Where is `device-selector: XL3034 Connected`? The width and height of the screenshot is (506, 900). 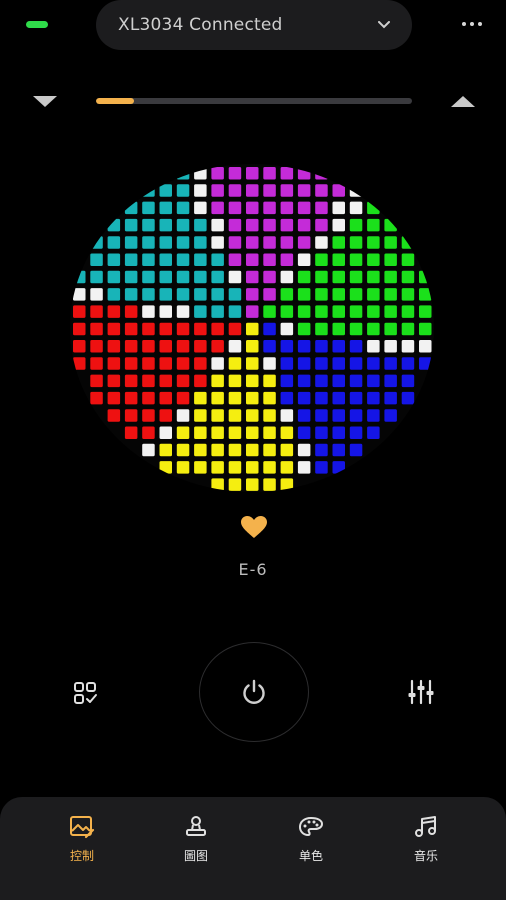 device-selector: XL3034 Connected is located at coordinates (254, 25).